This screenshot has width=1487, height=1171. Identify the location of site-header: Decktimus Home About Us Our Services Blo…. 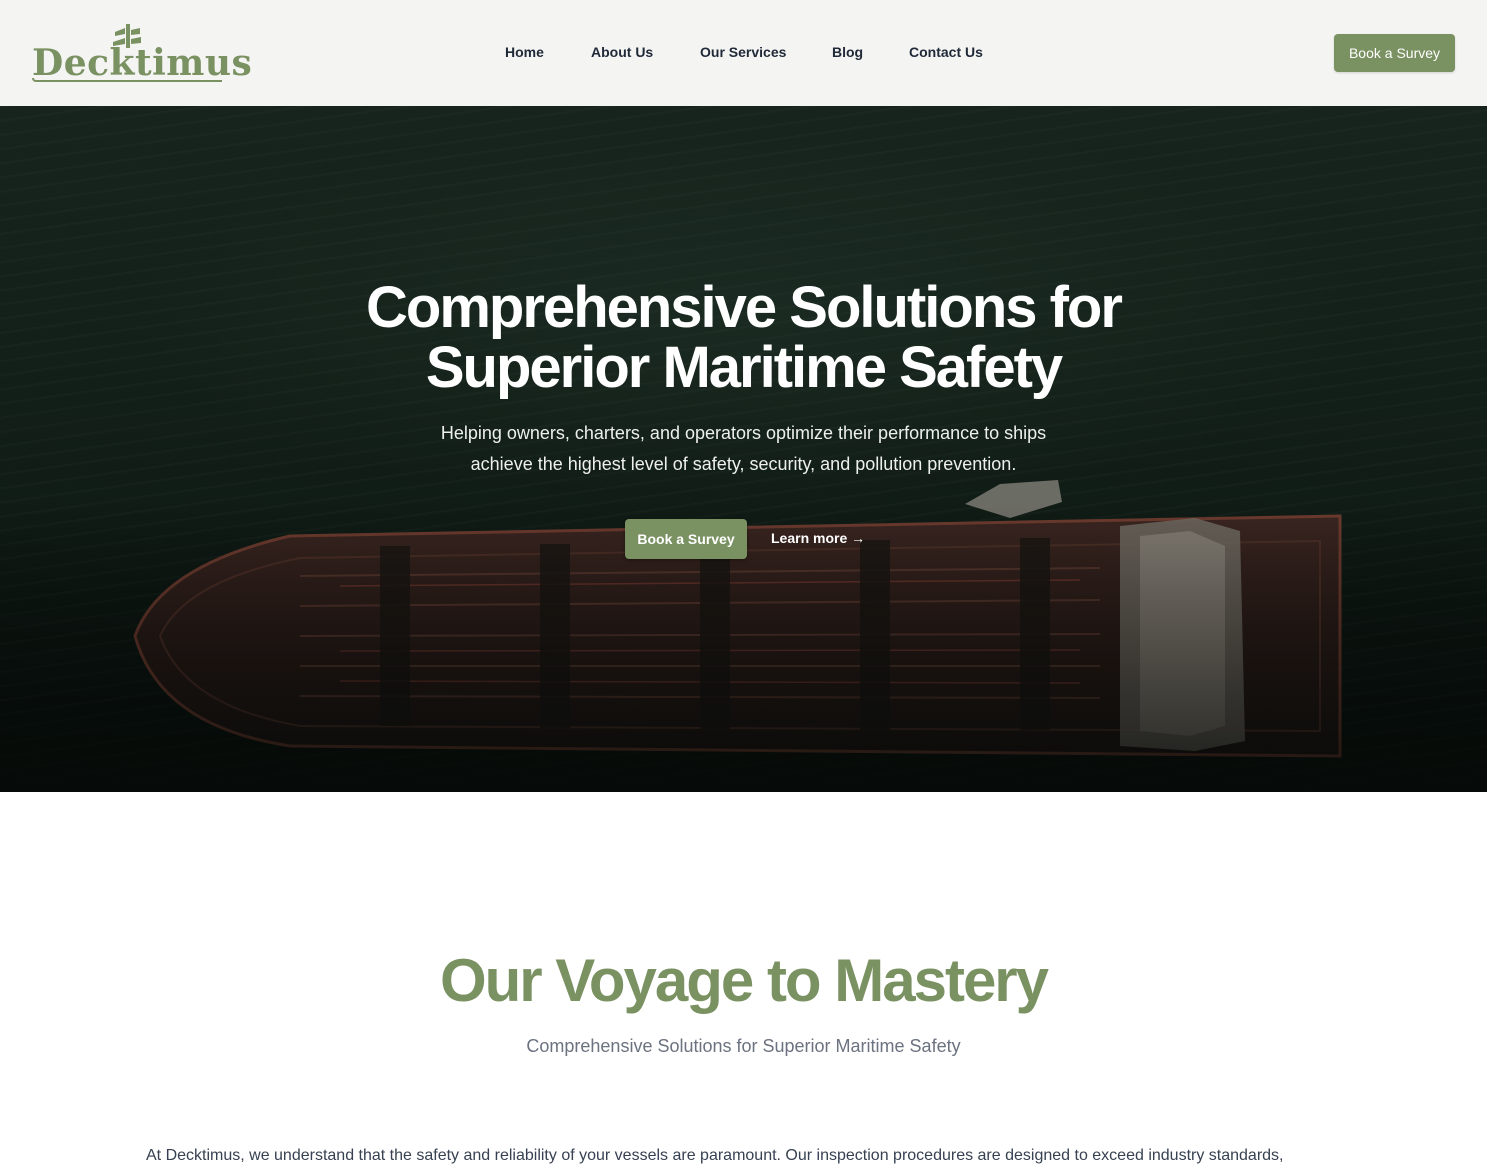
(743, 53).